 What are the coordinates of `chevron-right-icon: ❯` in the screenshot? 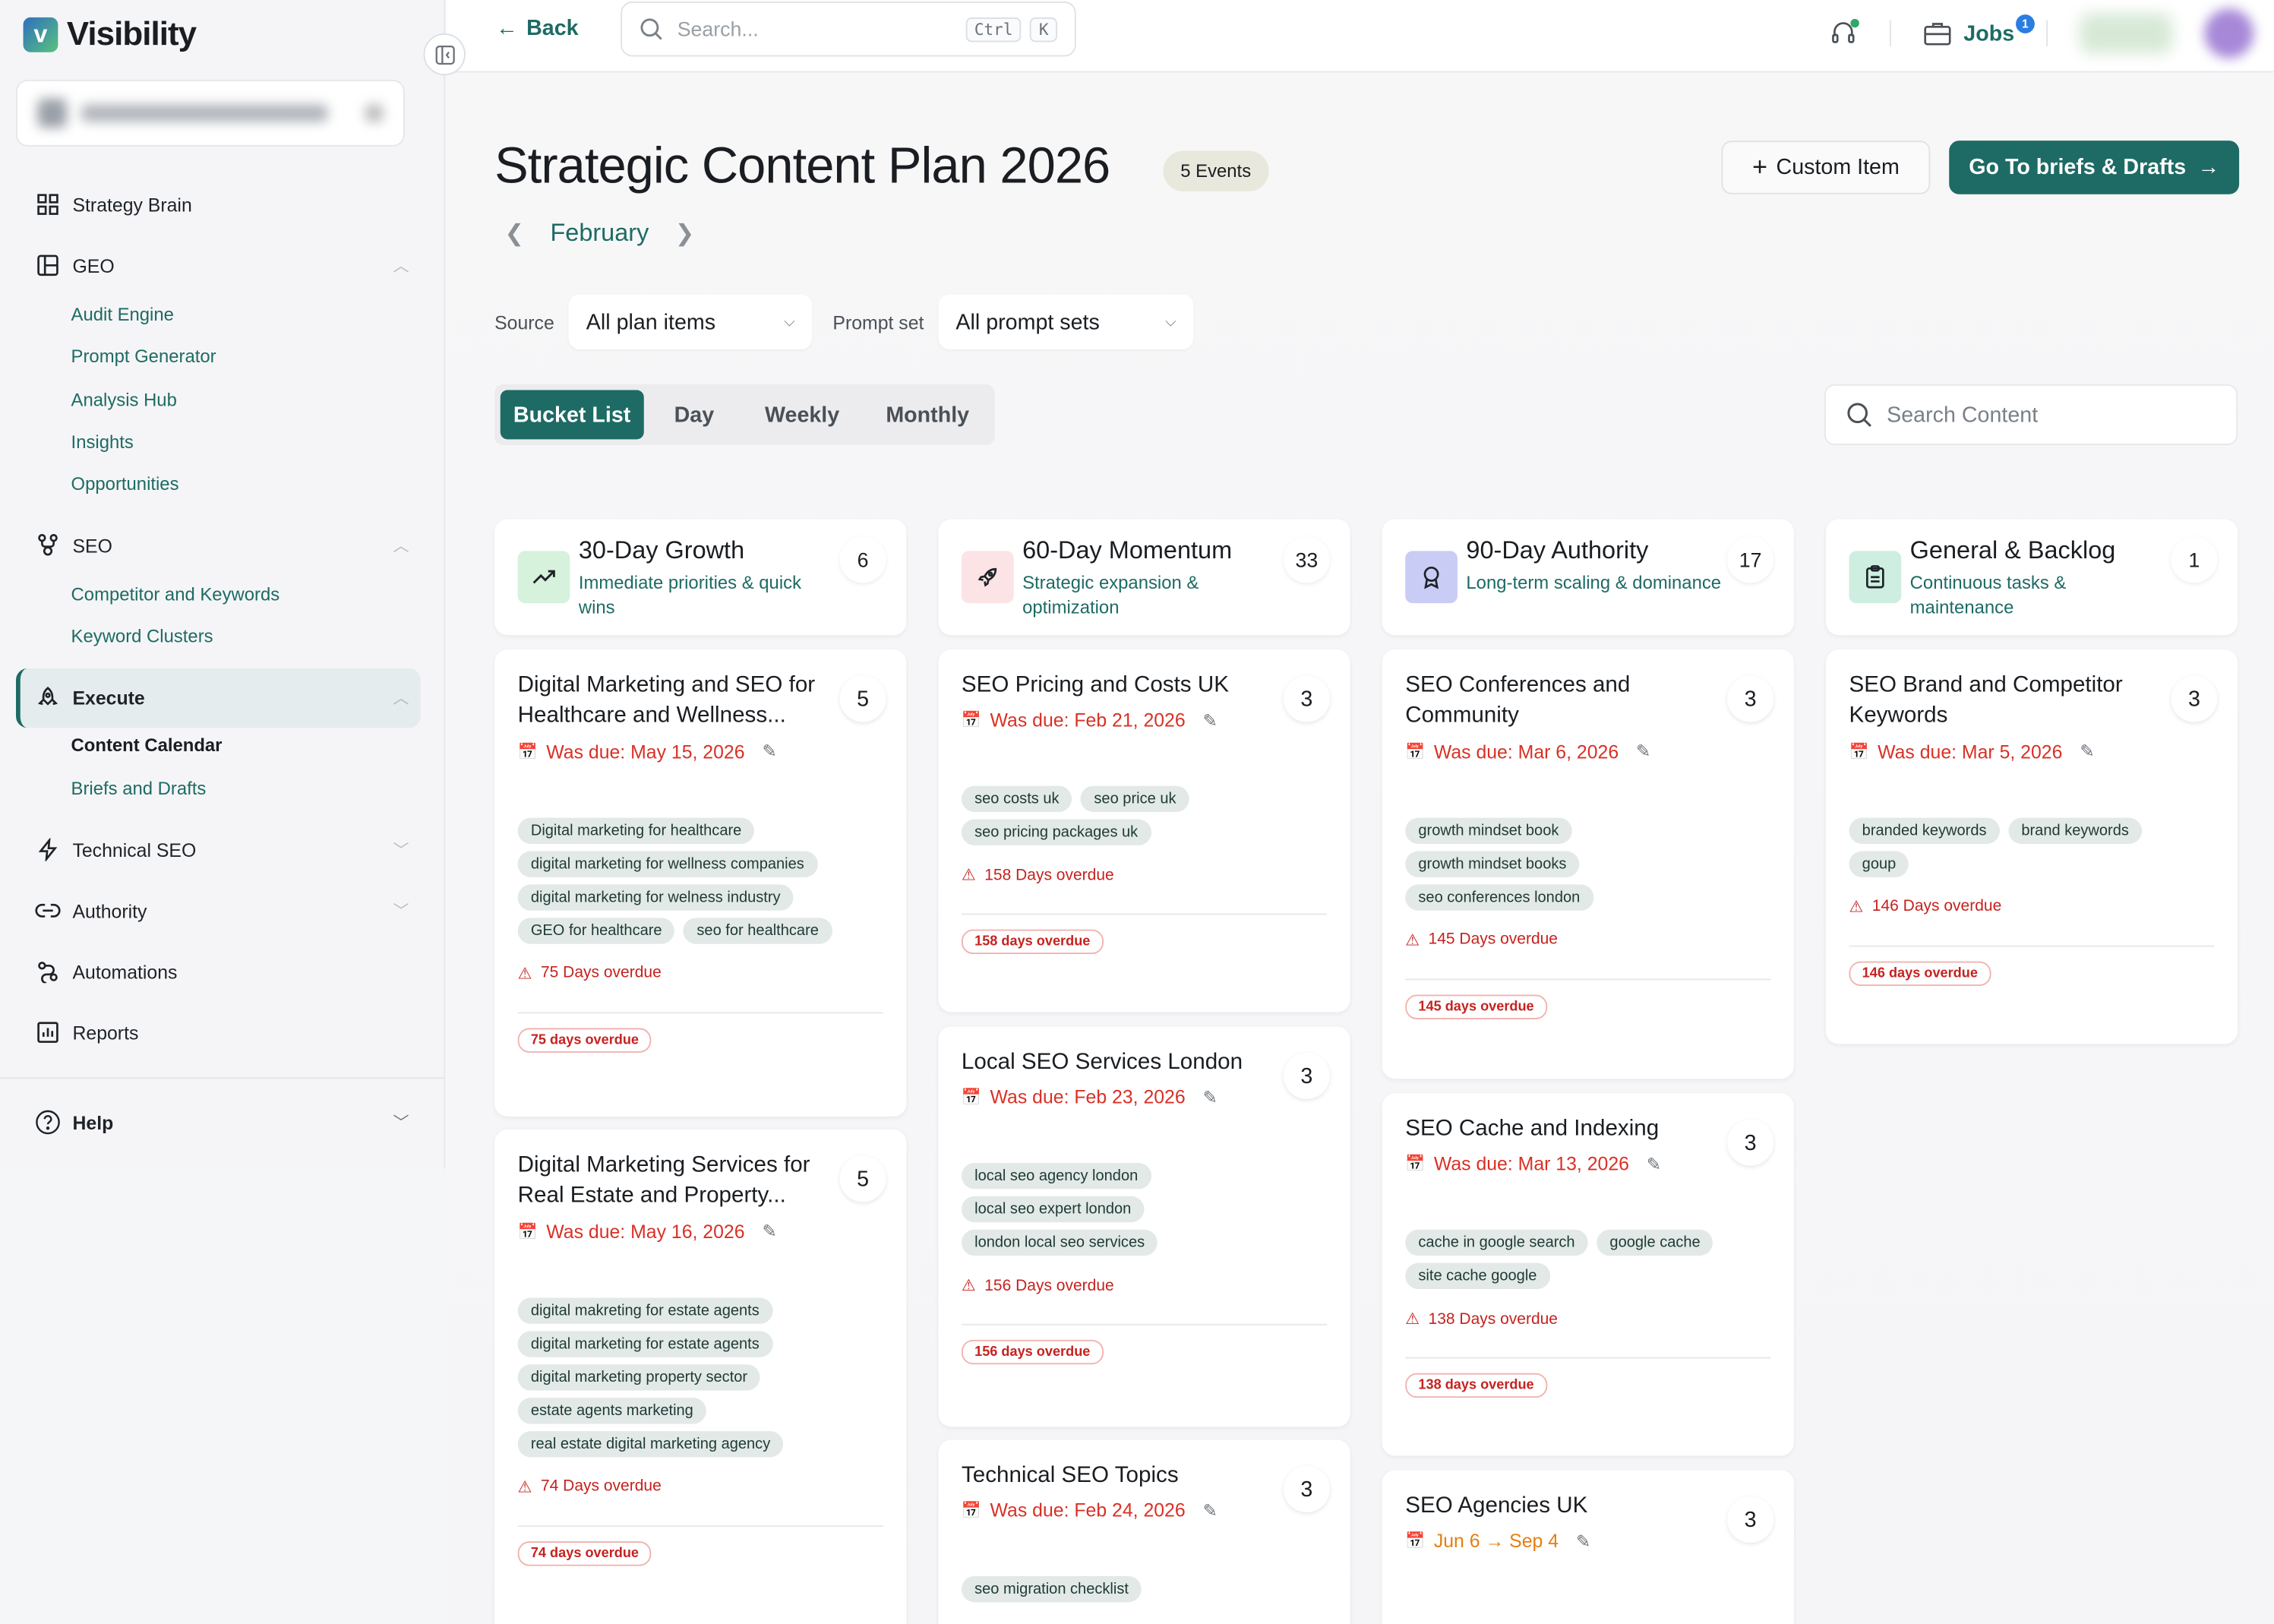 It's located at (685, 234).